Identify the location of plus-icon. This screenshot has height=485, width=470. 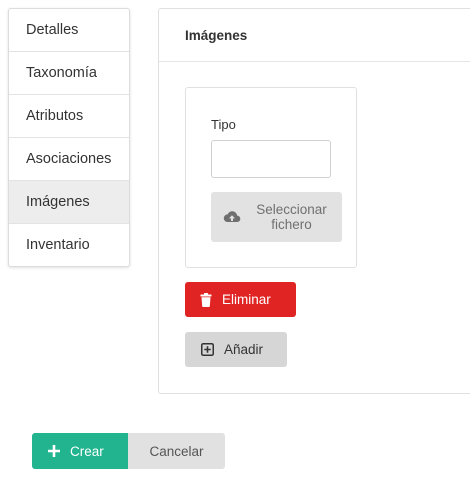
(54, 451).